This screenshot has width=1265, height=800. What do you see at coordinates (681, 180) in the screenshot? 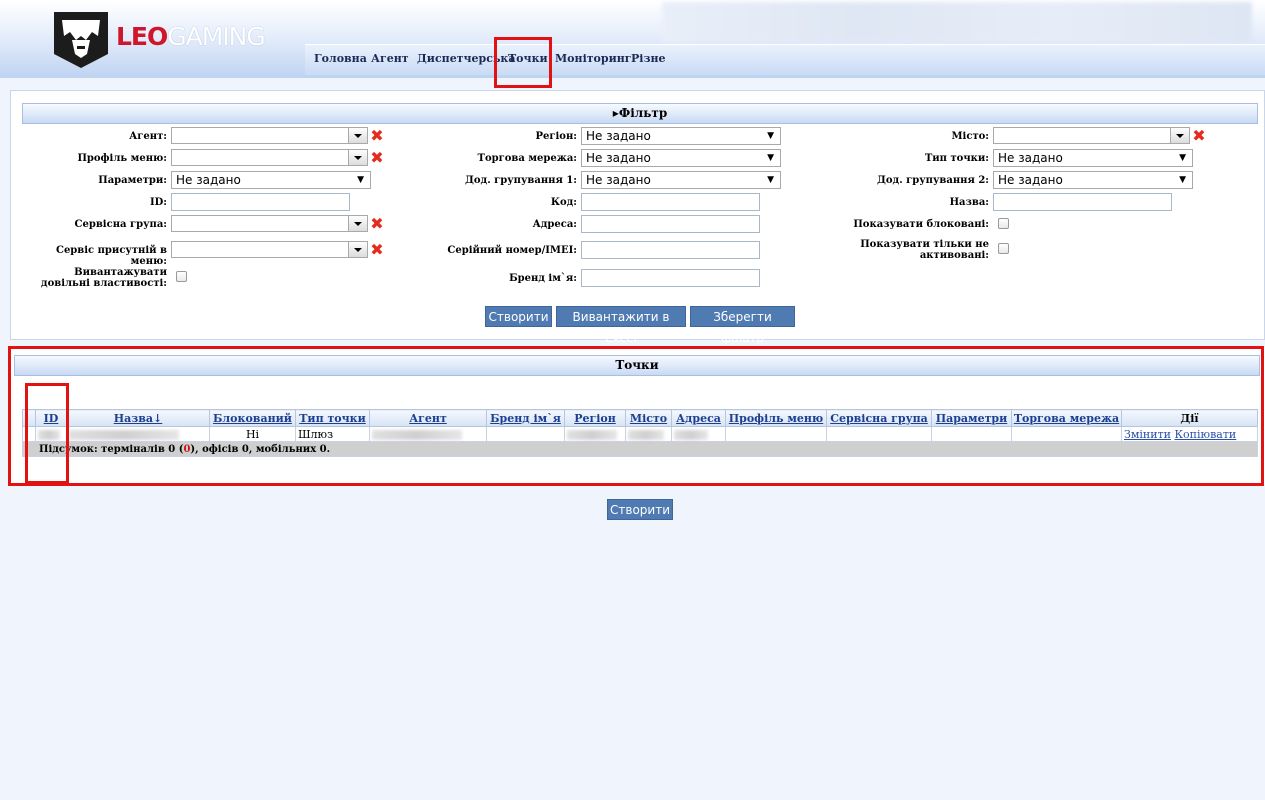
I see `group1-select: Не задано ▼` at bounding box center [681, 180].